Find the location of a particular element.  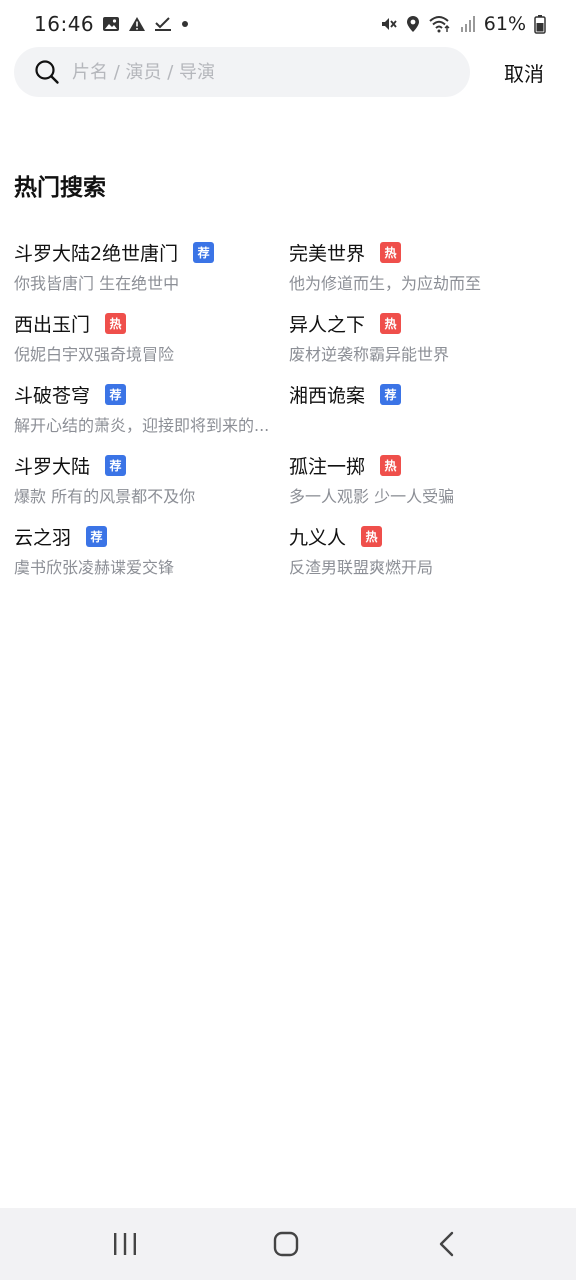

hot-search-name: 九义人 is located at coordinates (318, 537).